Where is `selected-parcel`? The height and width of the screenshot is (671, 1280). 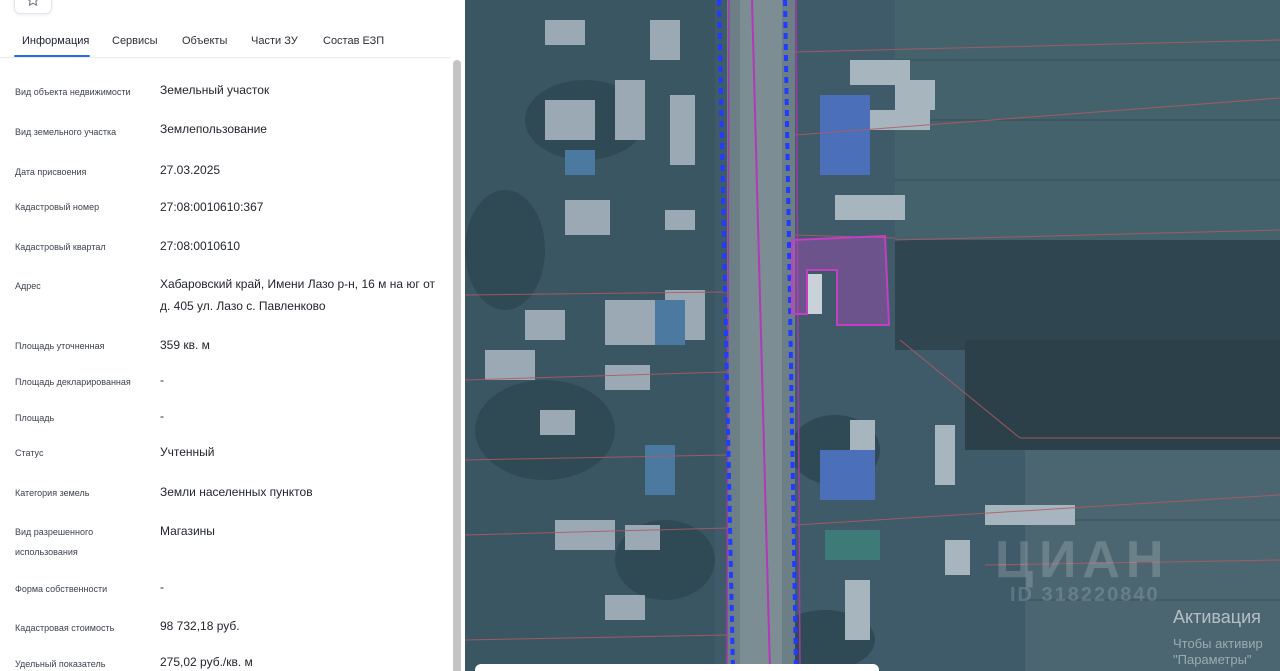 selected-parcel is located at coordinates (841, 280).